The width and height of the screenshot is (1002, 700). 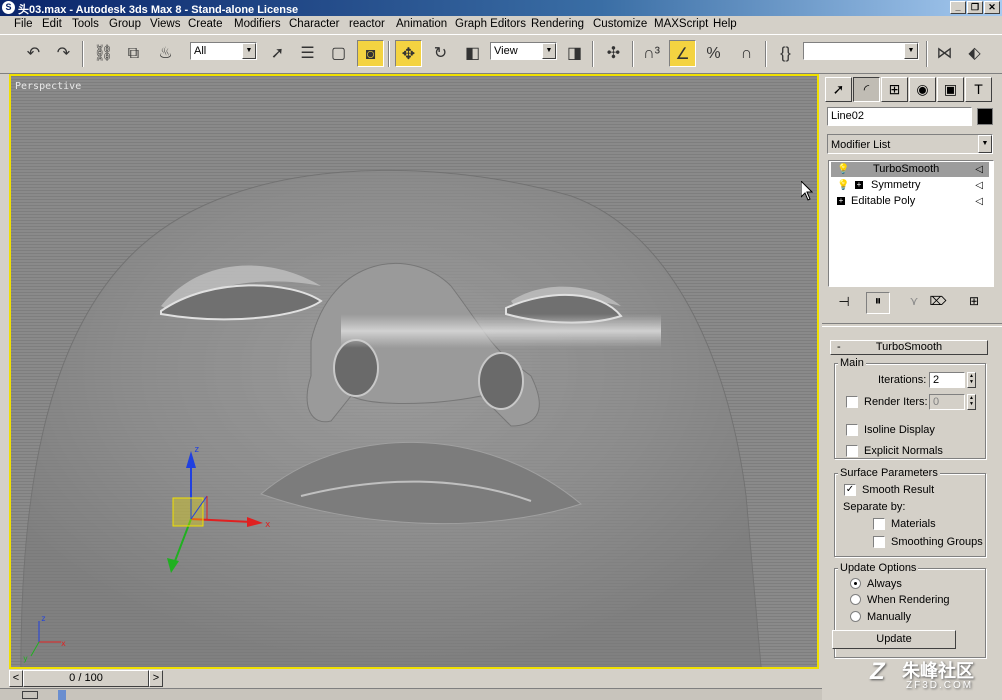 What do you see at coordinates (914, 304) in the screenshot?
I see `make-unique-icon: ⋎` at bounding box center [914, 304].